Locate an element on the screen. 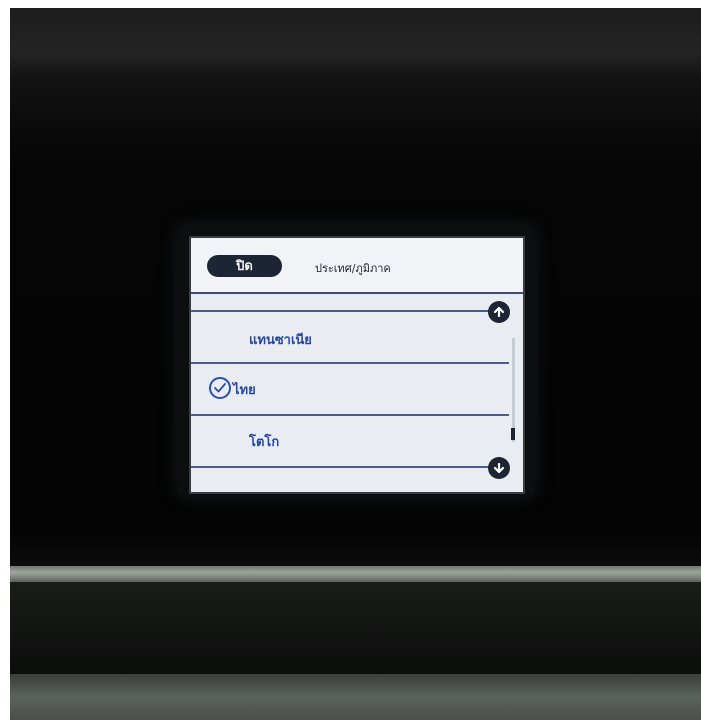 Image resolution: width=701 pixels, height=720 pixels. header-bar: ปิด ประเทศ/ภูมิภาค is located at coordinates (357, 265).